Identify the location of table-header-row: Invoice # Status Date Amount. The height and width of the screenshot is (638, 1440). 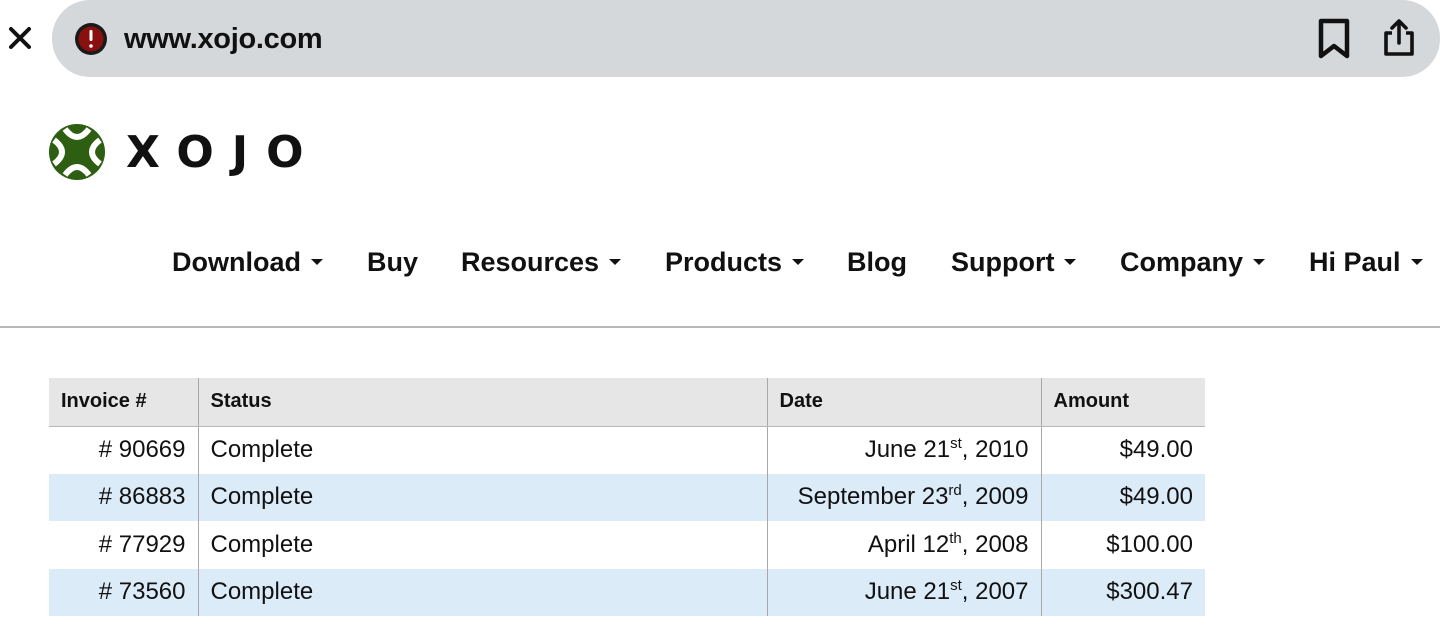
(627, 402).